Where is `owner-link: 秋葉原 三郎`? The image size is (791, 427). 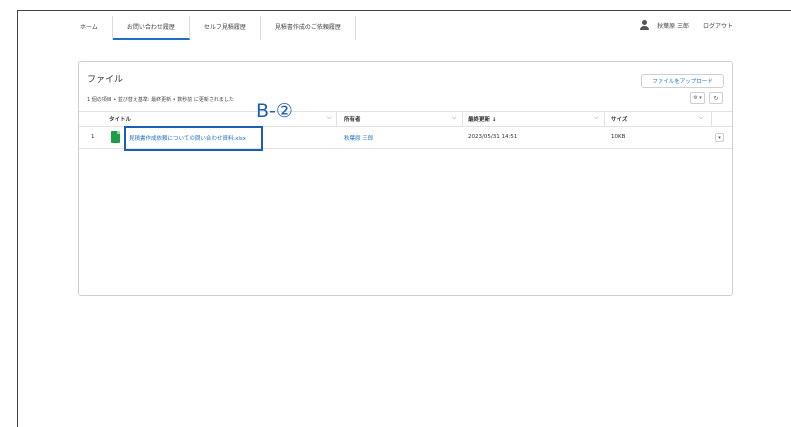 owner-link: 秋葉原 三郎 is located at coordinates (358, 138).